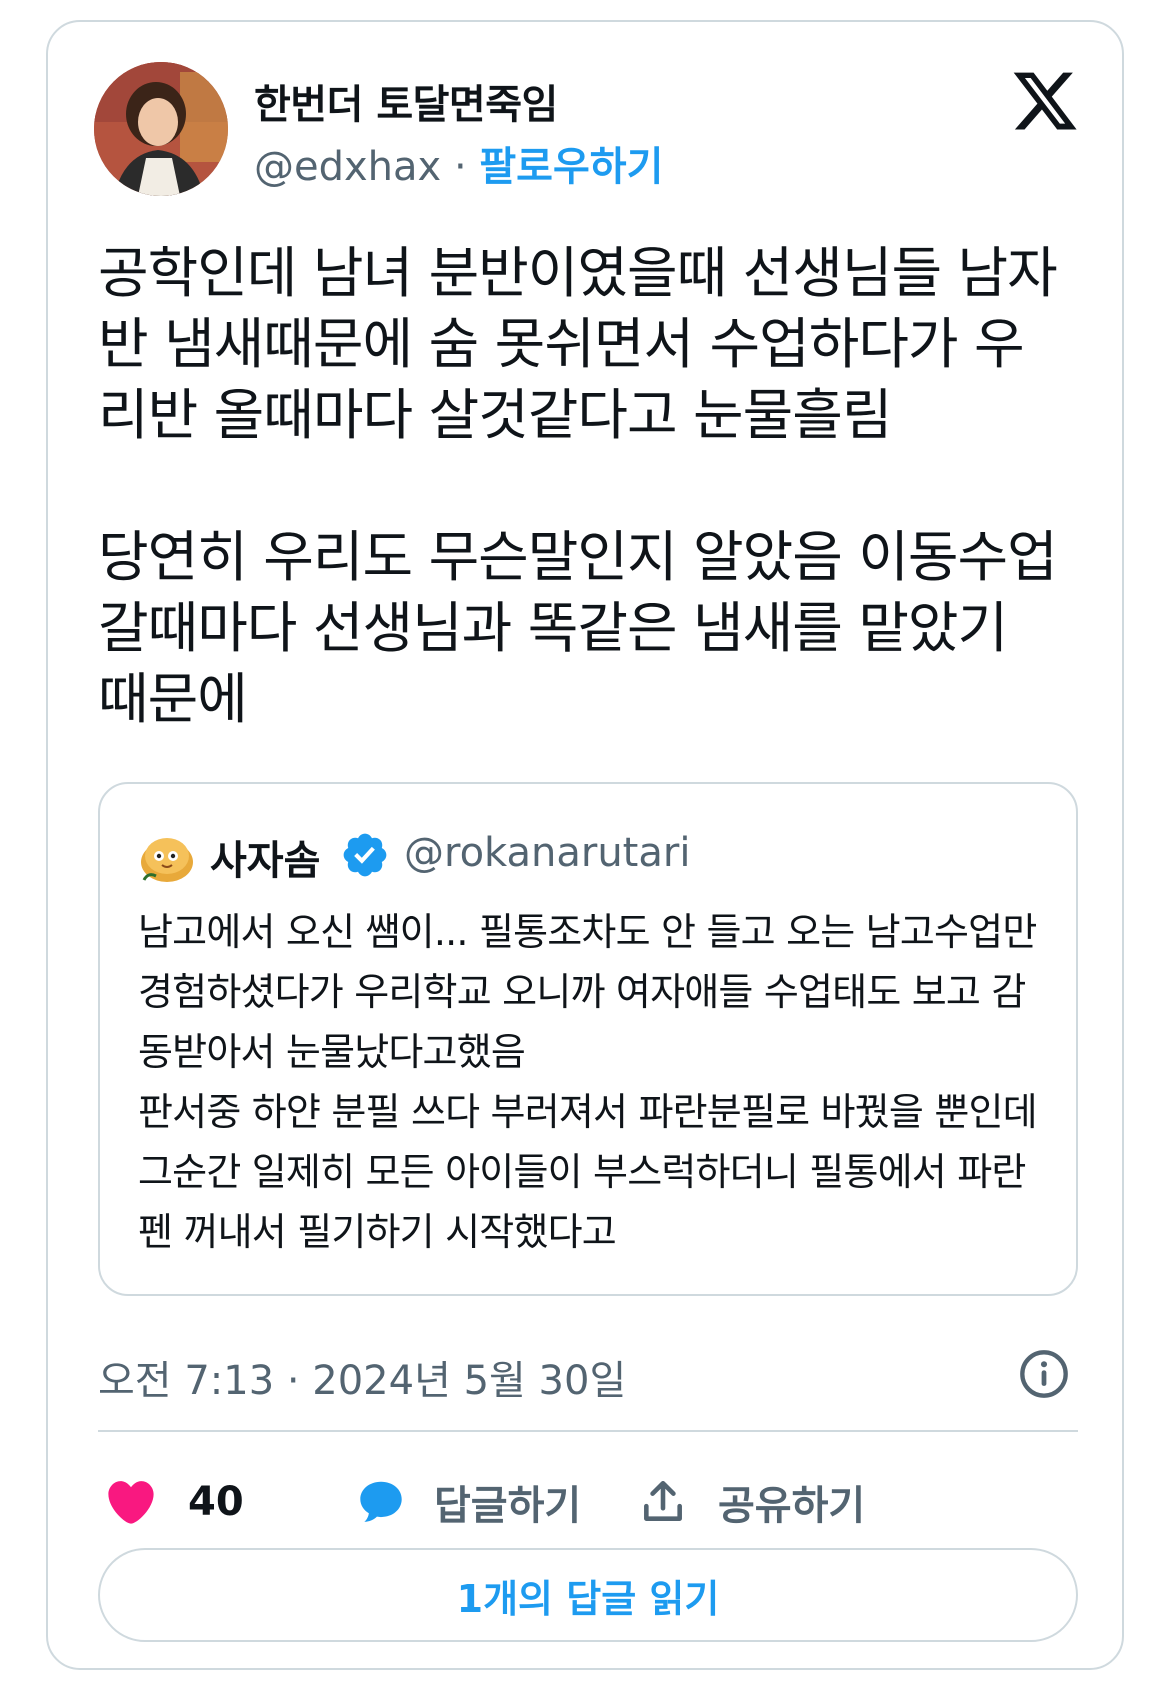 This screenshot has width=1170, height=1684. I want to click on quote-display-name: 사자솜, so click(265, 857).